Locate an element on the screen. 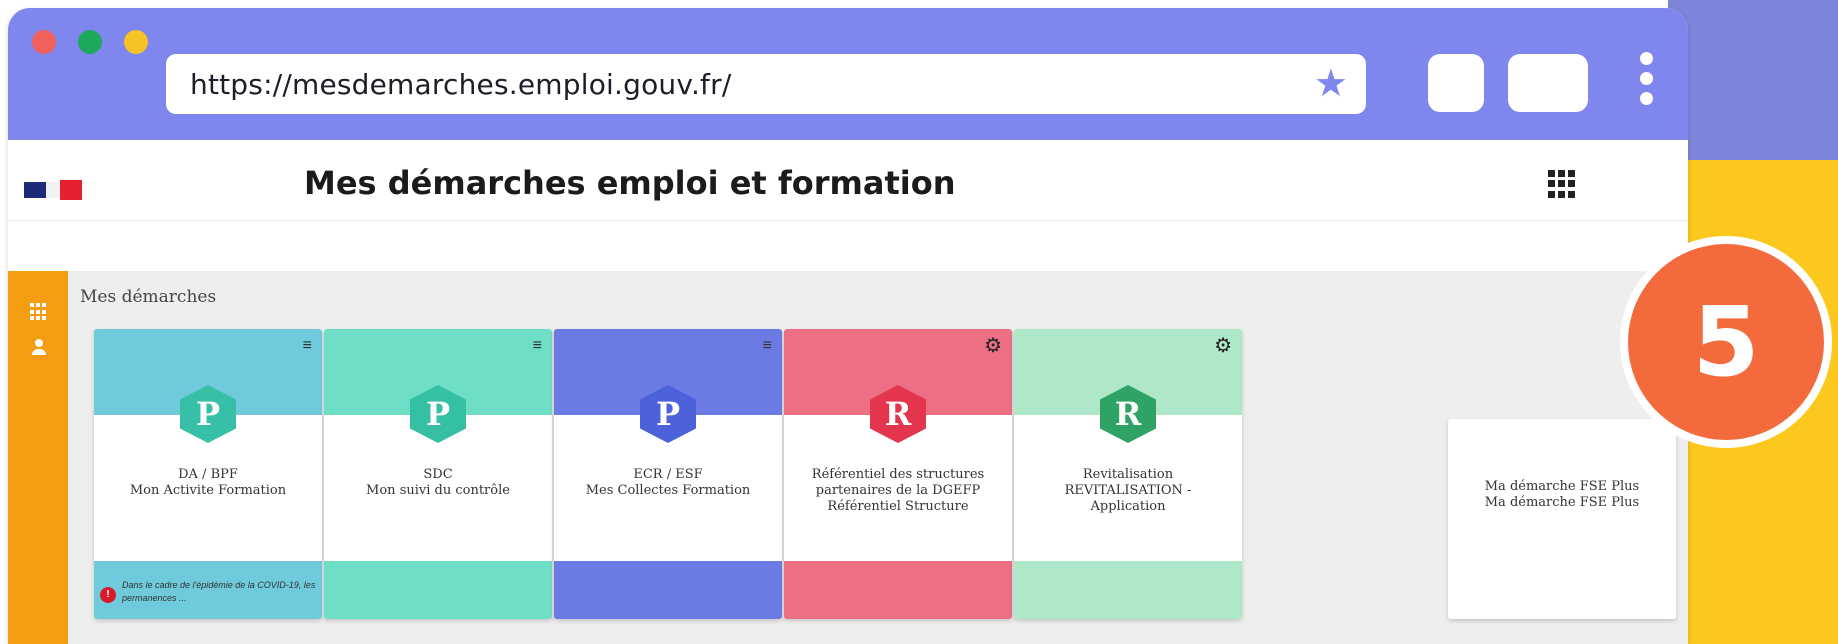  card-ecr-esf: ≡ P ECR / ESF Mes Collectes Formation is located at coordinates (668, 474).